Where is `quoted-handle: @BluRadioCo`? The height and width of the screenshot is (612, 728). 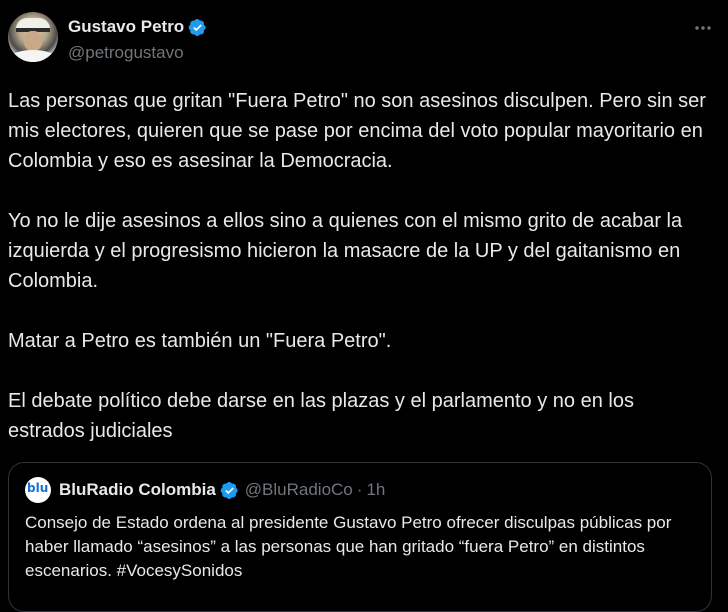 quoted-handle: @BluRadioCo is located at coordinates (299, 490).